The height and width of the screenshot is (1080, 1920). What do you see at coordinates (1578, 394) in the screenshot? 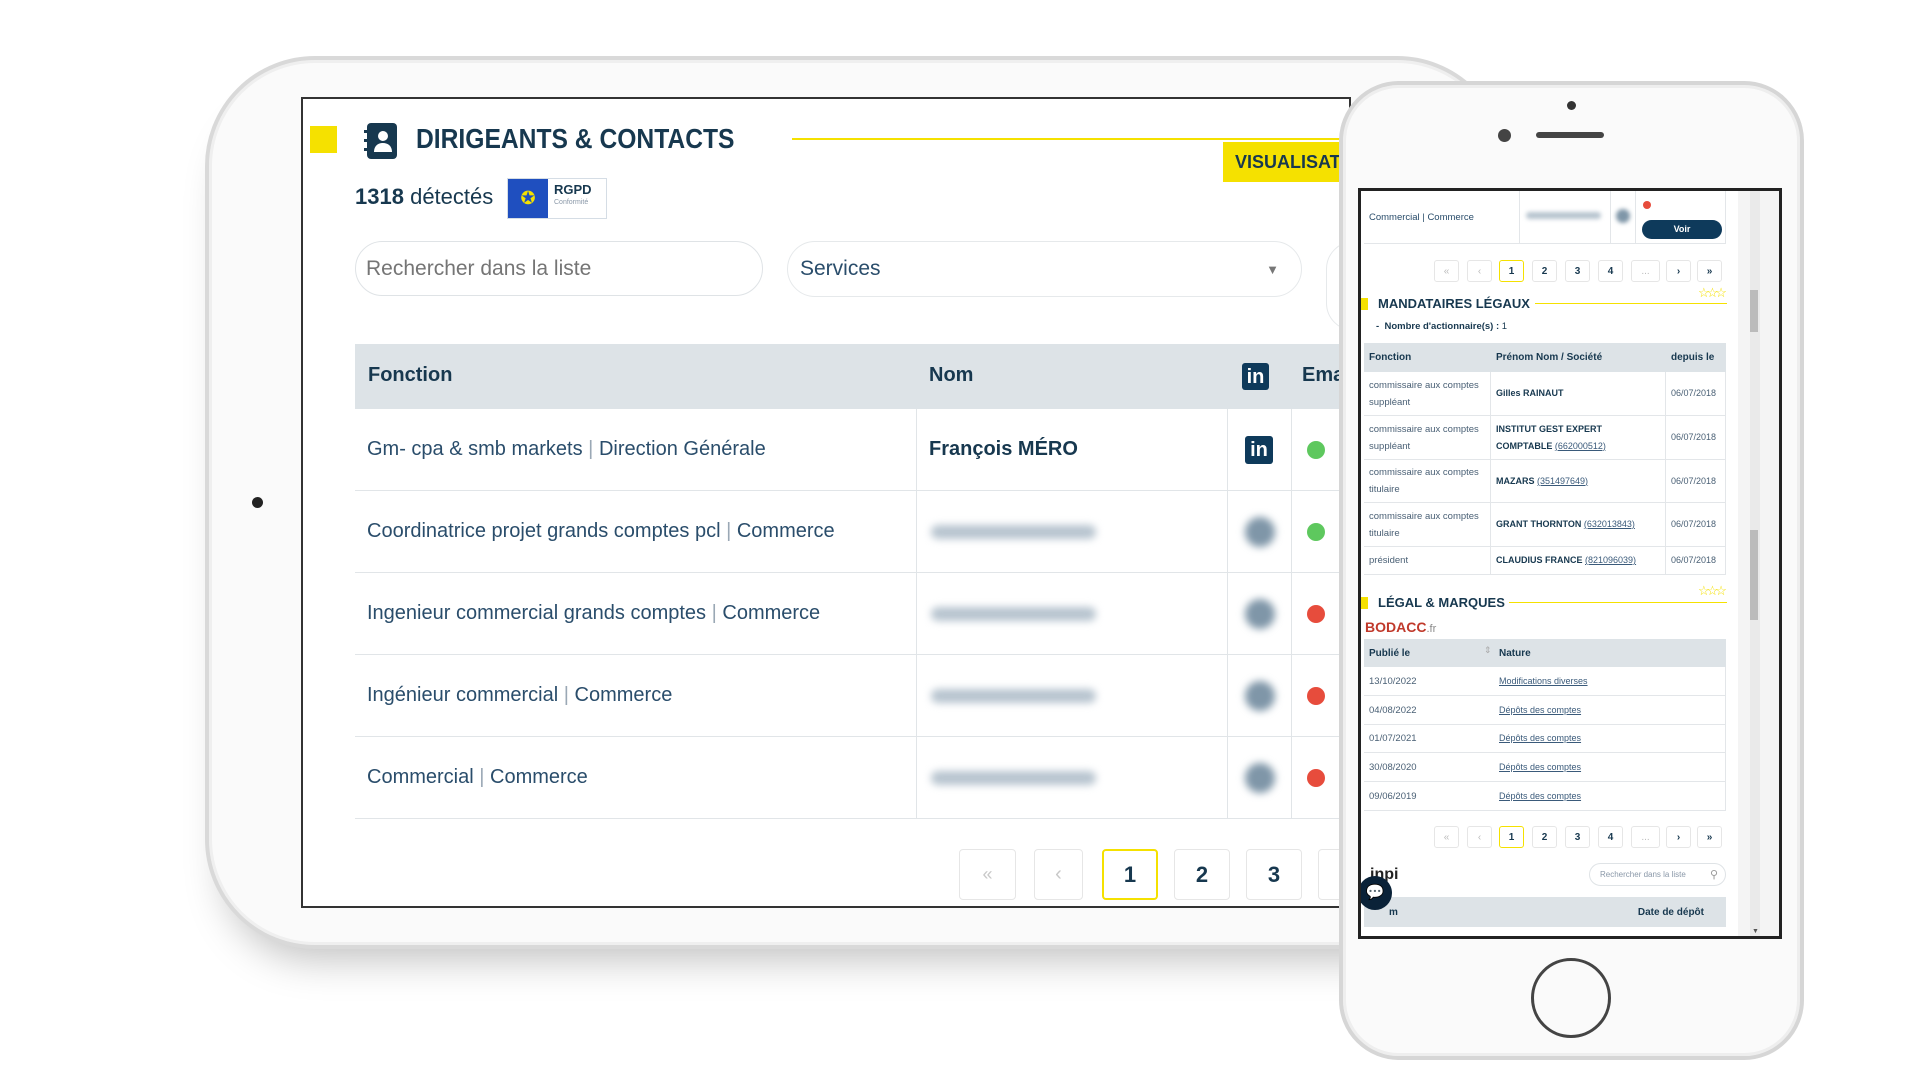
I see `mandataire-nom: Gilles RAINAUT` at bounding box center [1578, 394].